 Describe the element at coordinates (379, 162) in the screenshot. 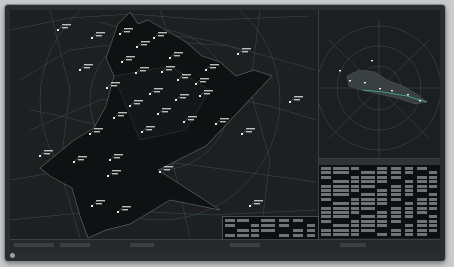

I see `flight-list-header` at that location.